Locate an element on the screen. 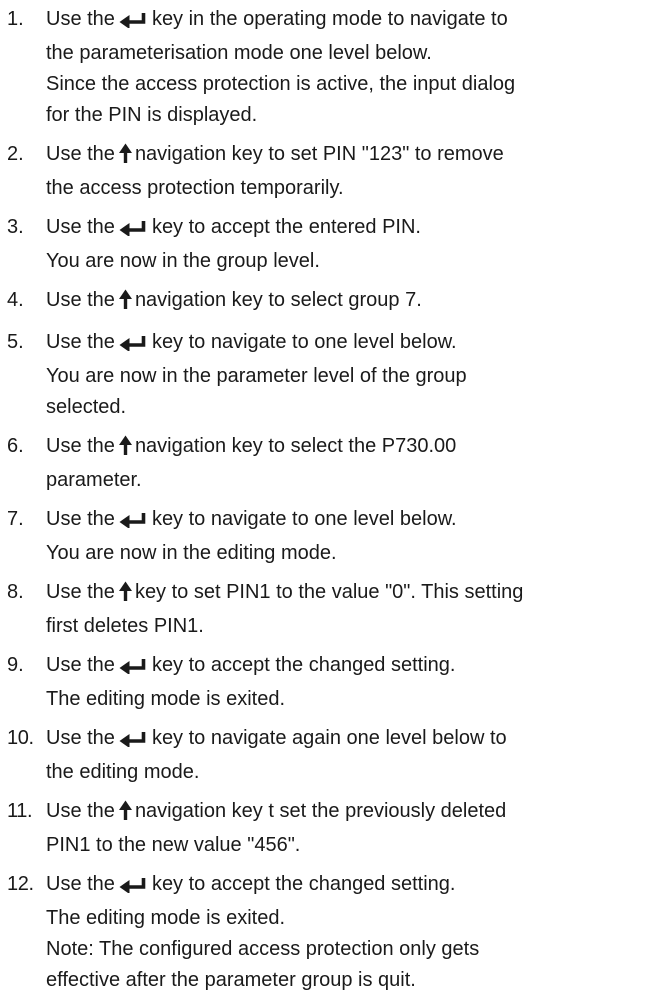 The image size is (651, 996). step-result-note: You are now in the editing mode. is located at coordinates (191, 553).